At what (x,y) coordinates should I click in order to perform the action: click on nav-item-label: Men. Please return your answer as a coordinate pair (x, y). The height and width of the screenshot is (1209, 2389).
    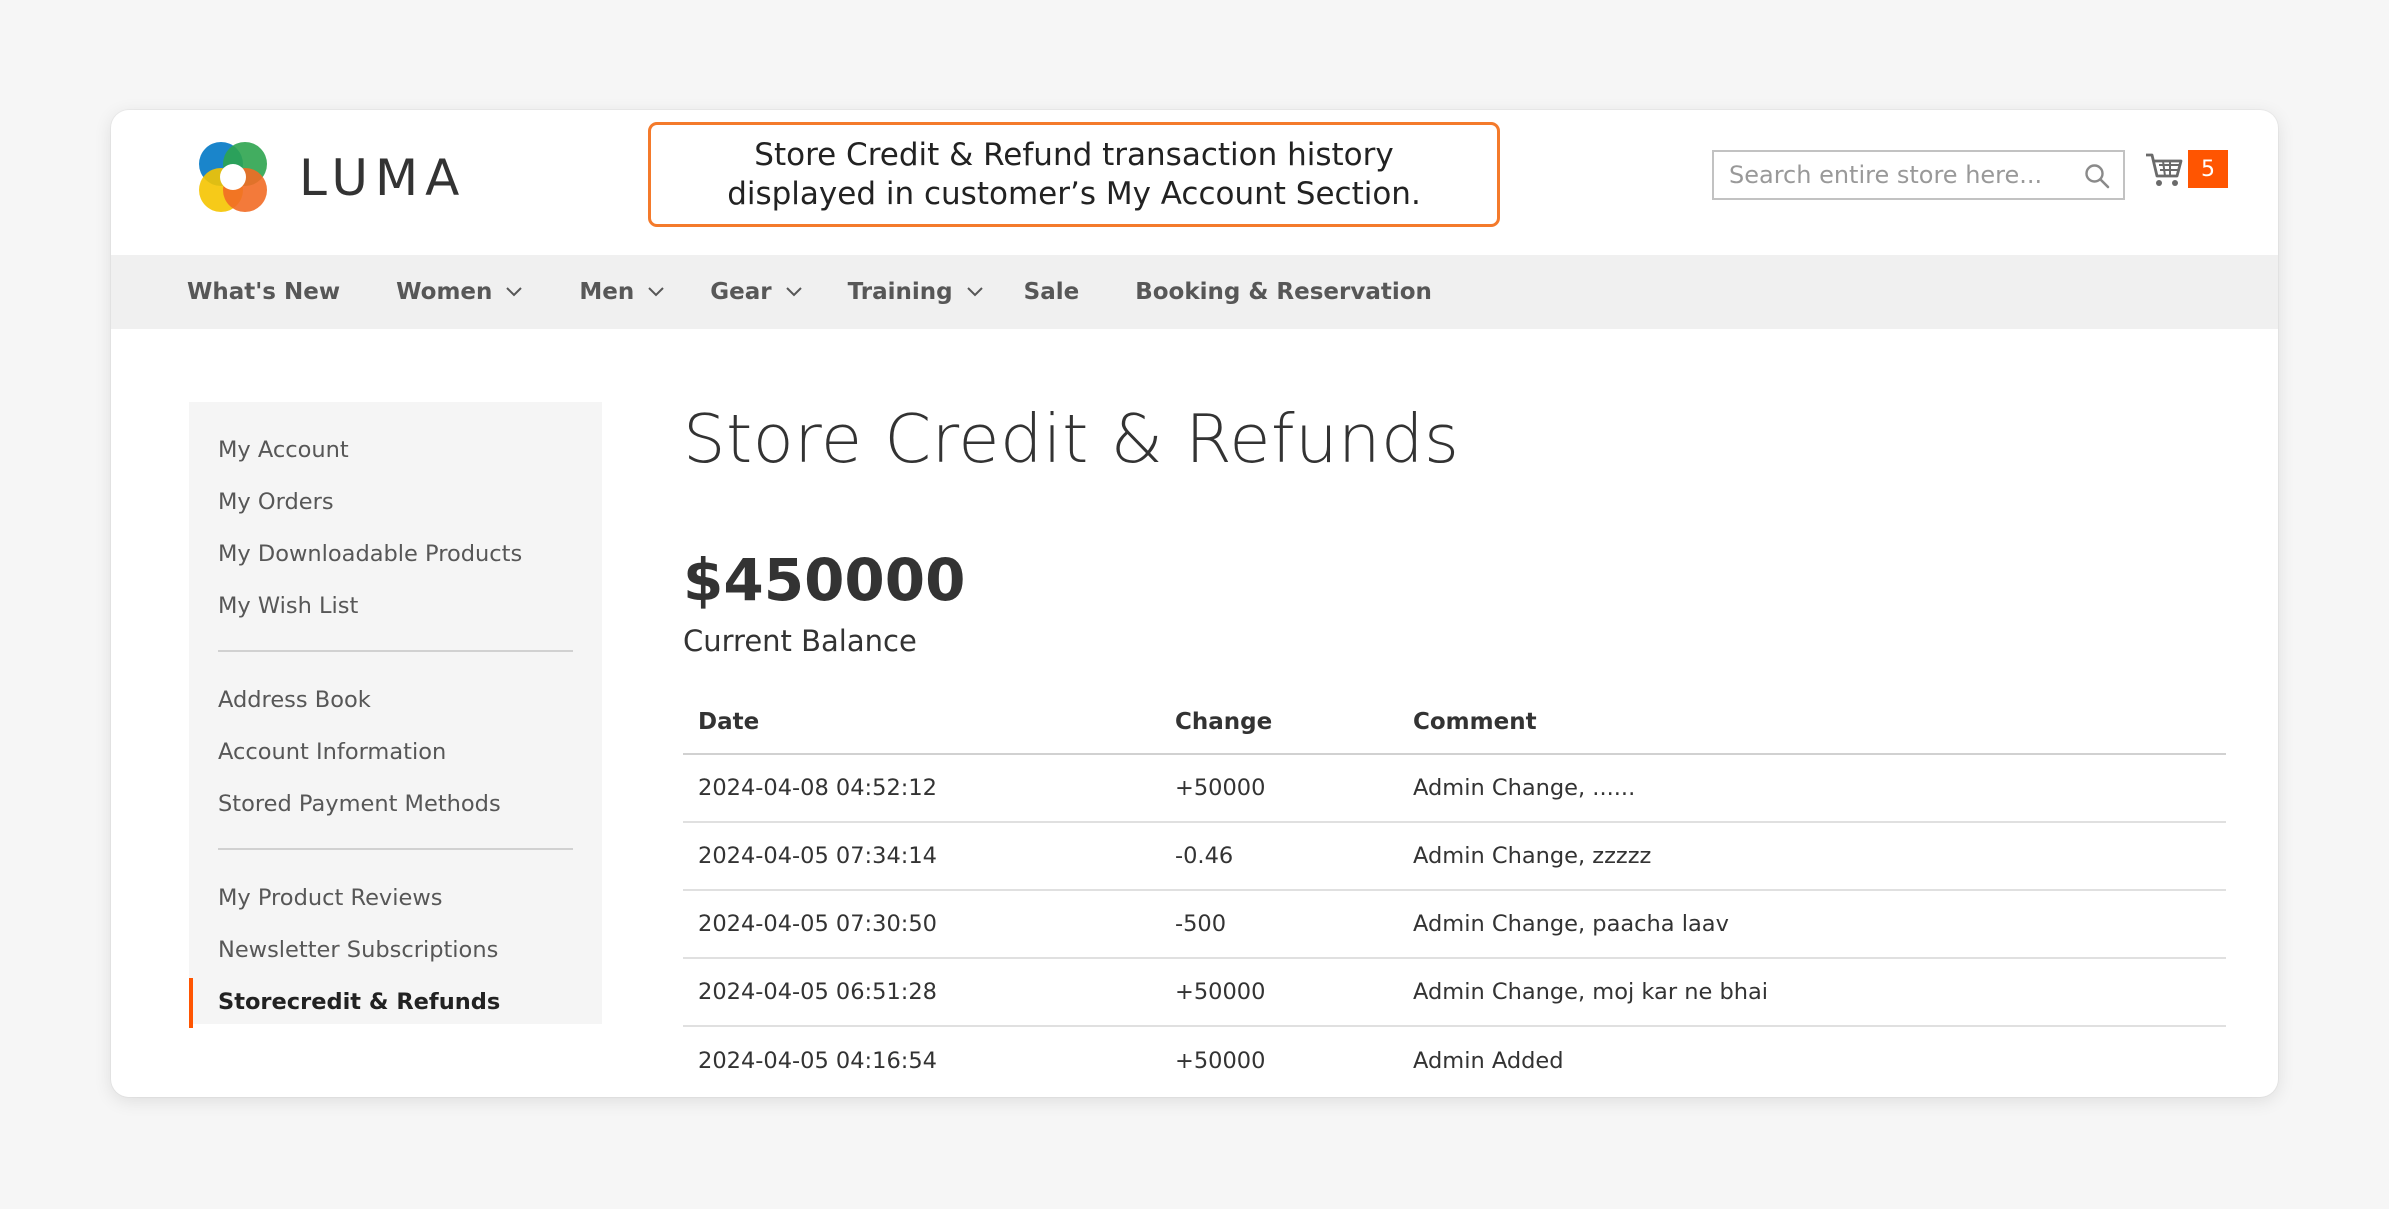
    Looking at the image, I should click on (607, 292).